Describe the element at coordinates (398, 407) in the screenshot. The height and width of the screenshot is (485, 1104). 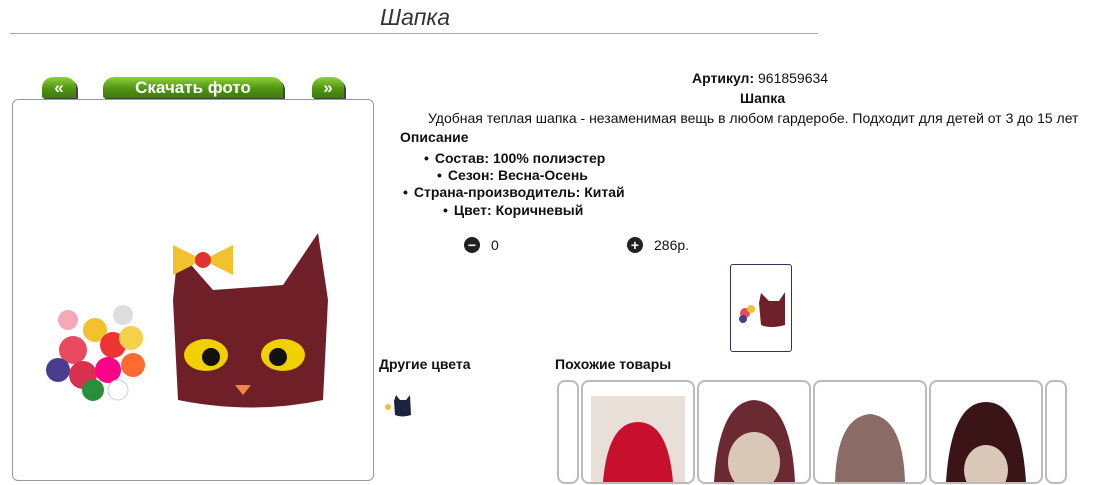
I see `other-color-thumbnail` at that location.